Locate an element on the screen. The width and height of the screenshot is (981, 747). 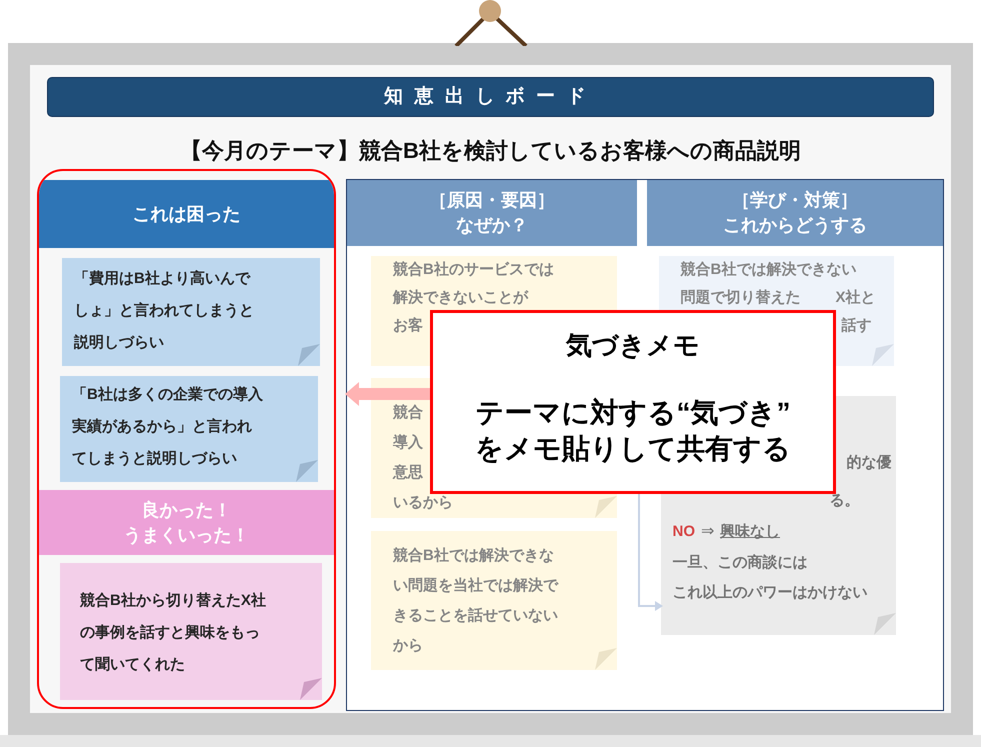
note-text: い問題を当社では解決で is located at coordinates (475, 586).